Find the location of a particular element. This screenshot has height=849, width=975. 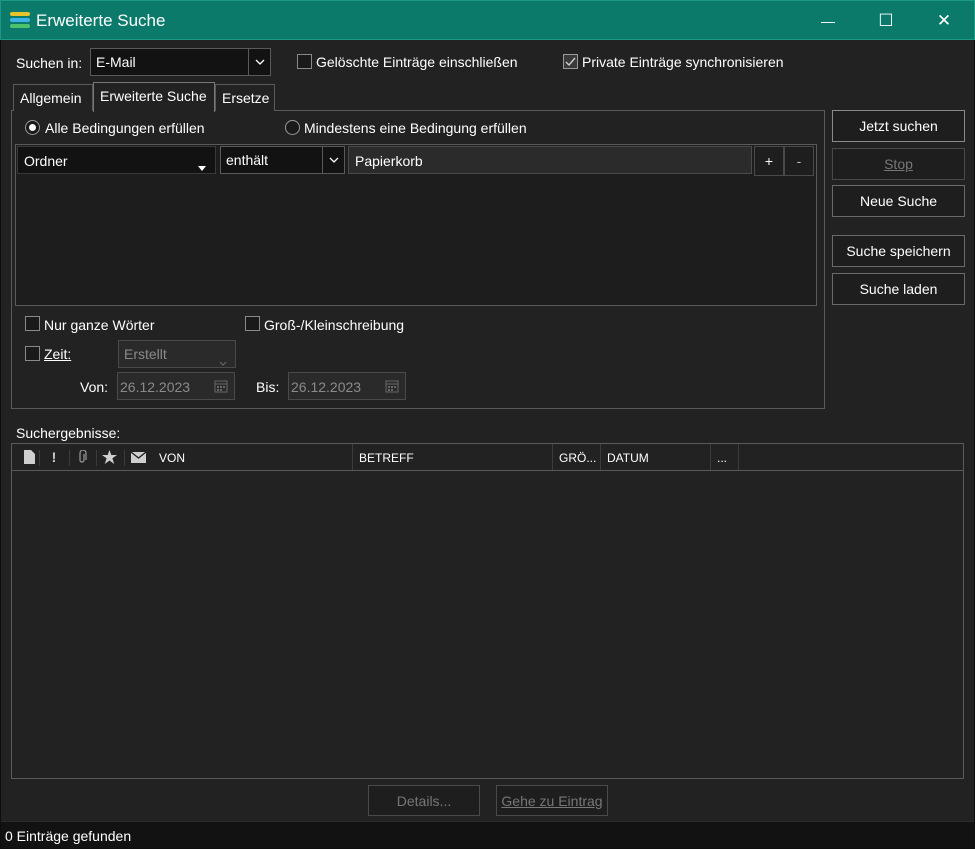

minus-icon: - is located at coordinates (799, 161).